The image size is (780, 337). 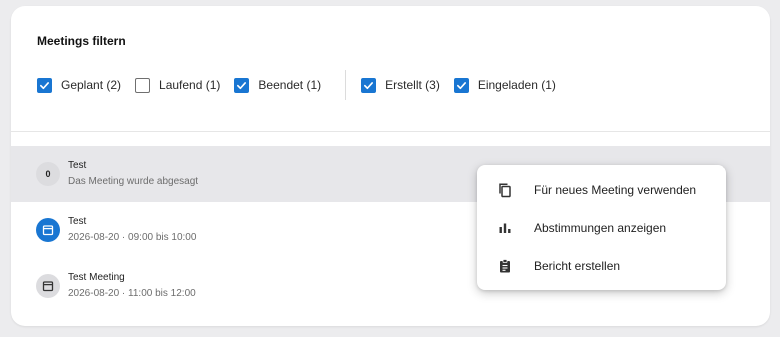 I want to click on filter-checkbox-geplant: Geplant (2), so click(x=79, y=85).